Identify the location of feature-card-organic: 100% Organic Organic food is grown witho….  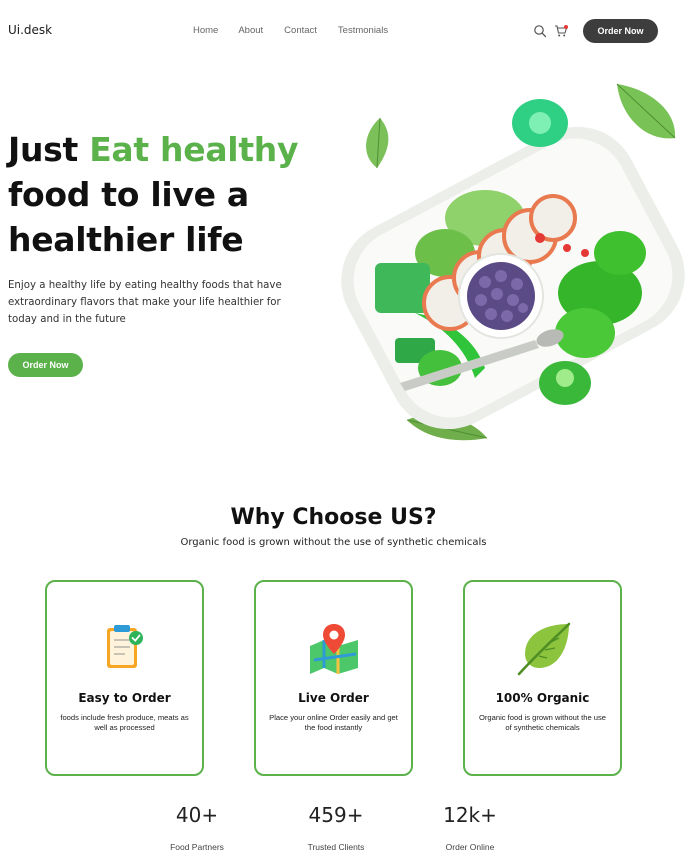
(542, 678).